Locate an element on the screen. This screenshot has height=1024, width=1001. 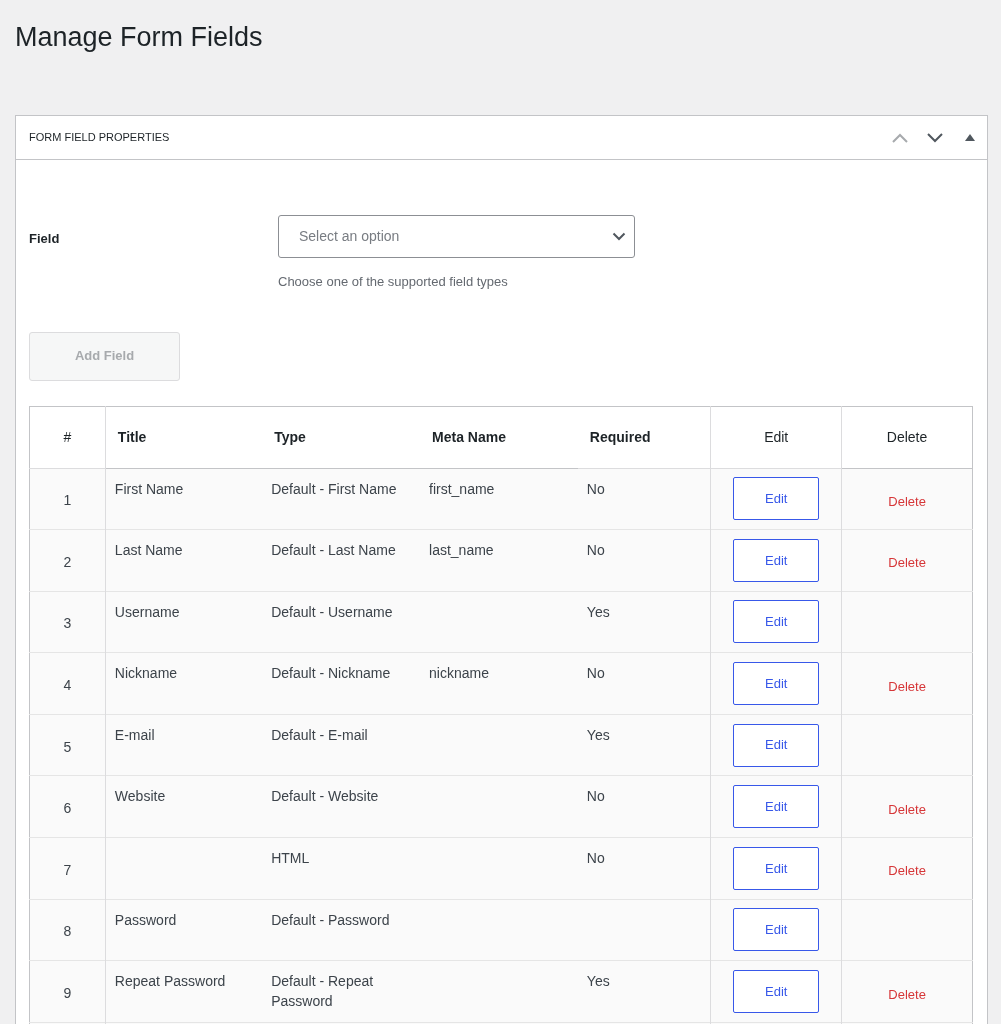
column-header: Title is located at coordinates (132, 436).